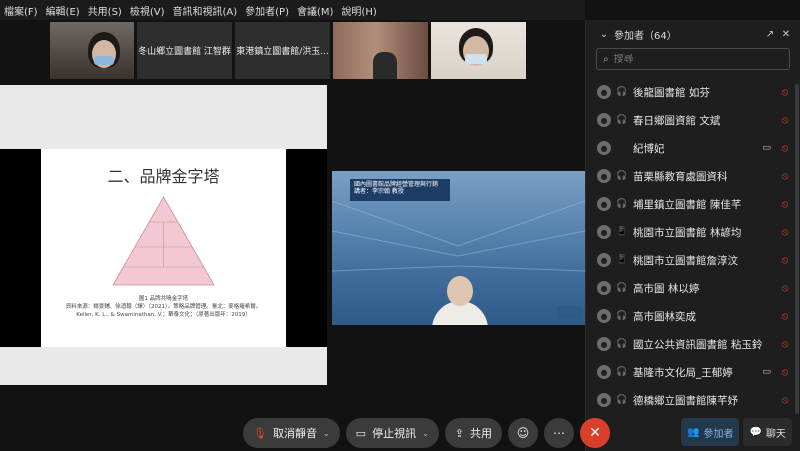  Describe the element at coordinates (267, 10) in the screenshot. I see `menu-participants: 參加者(P)` at that location.